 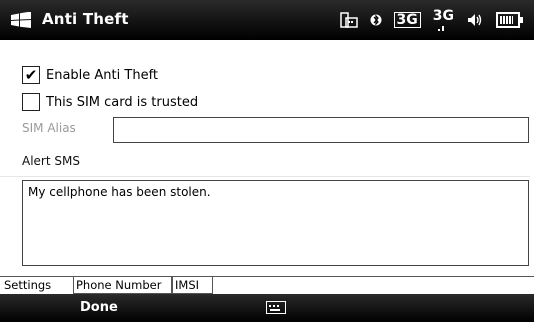 I want to click on sim-trusted-checkbox, so click(x=31, y=102).